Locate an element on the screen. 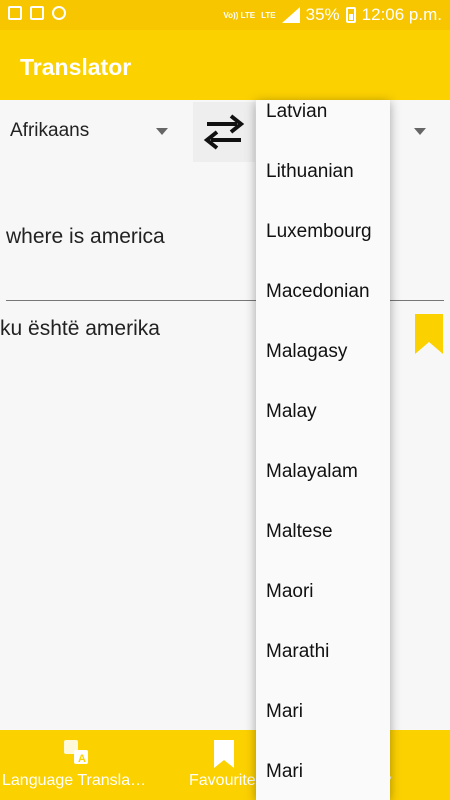 The height and width of the screenshot is (800, 450). source-text-input: where is america is located at coordinates (85, 237).